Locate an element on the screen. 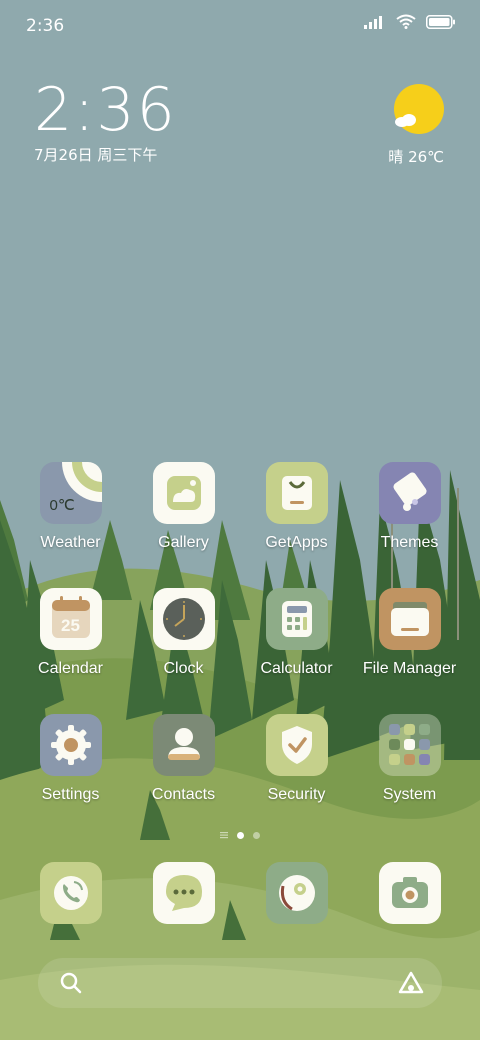 The width and height of the screenshot is (480, 1040). app-label: Settings is located at coordinates (70, 794).